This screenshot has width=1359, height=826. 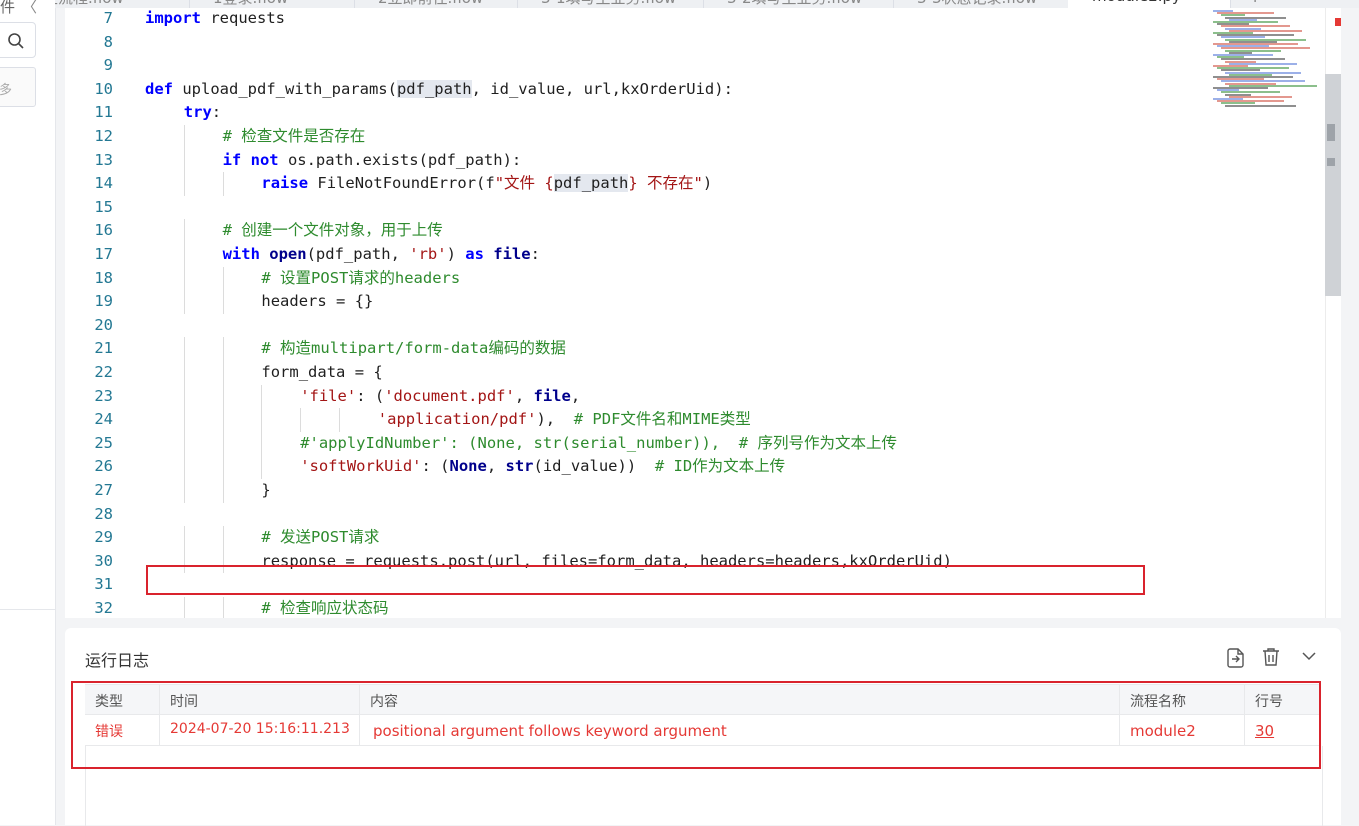 What do you see at coordinates (1236, 660) in the screenshot?
I see `export-icon` at bounding box center [1236, 660].